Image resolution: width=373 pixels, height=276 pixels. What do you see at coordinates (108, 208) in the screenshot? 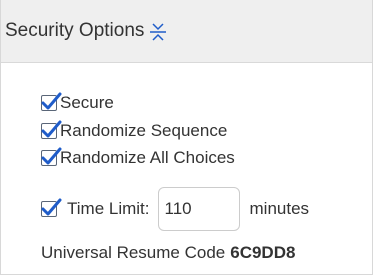
I see `time-limit-label: Time Limit:` at bounding box center [108, 208].